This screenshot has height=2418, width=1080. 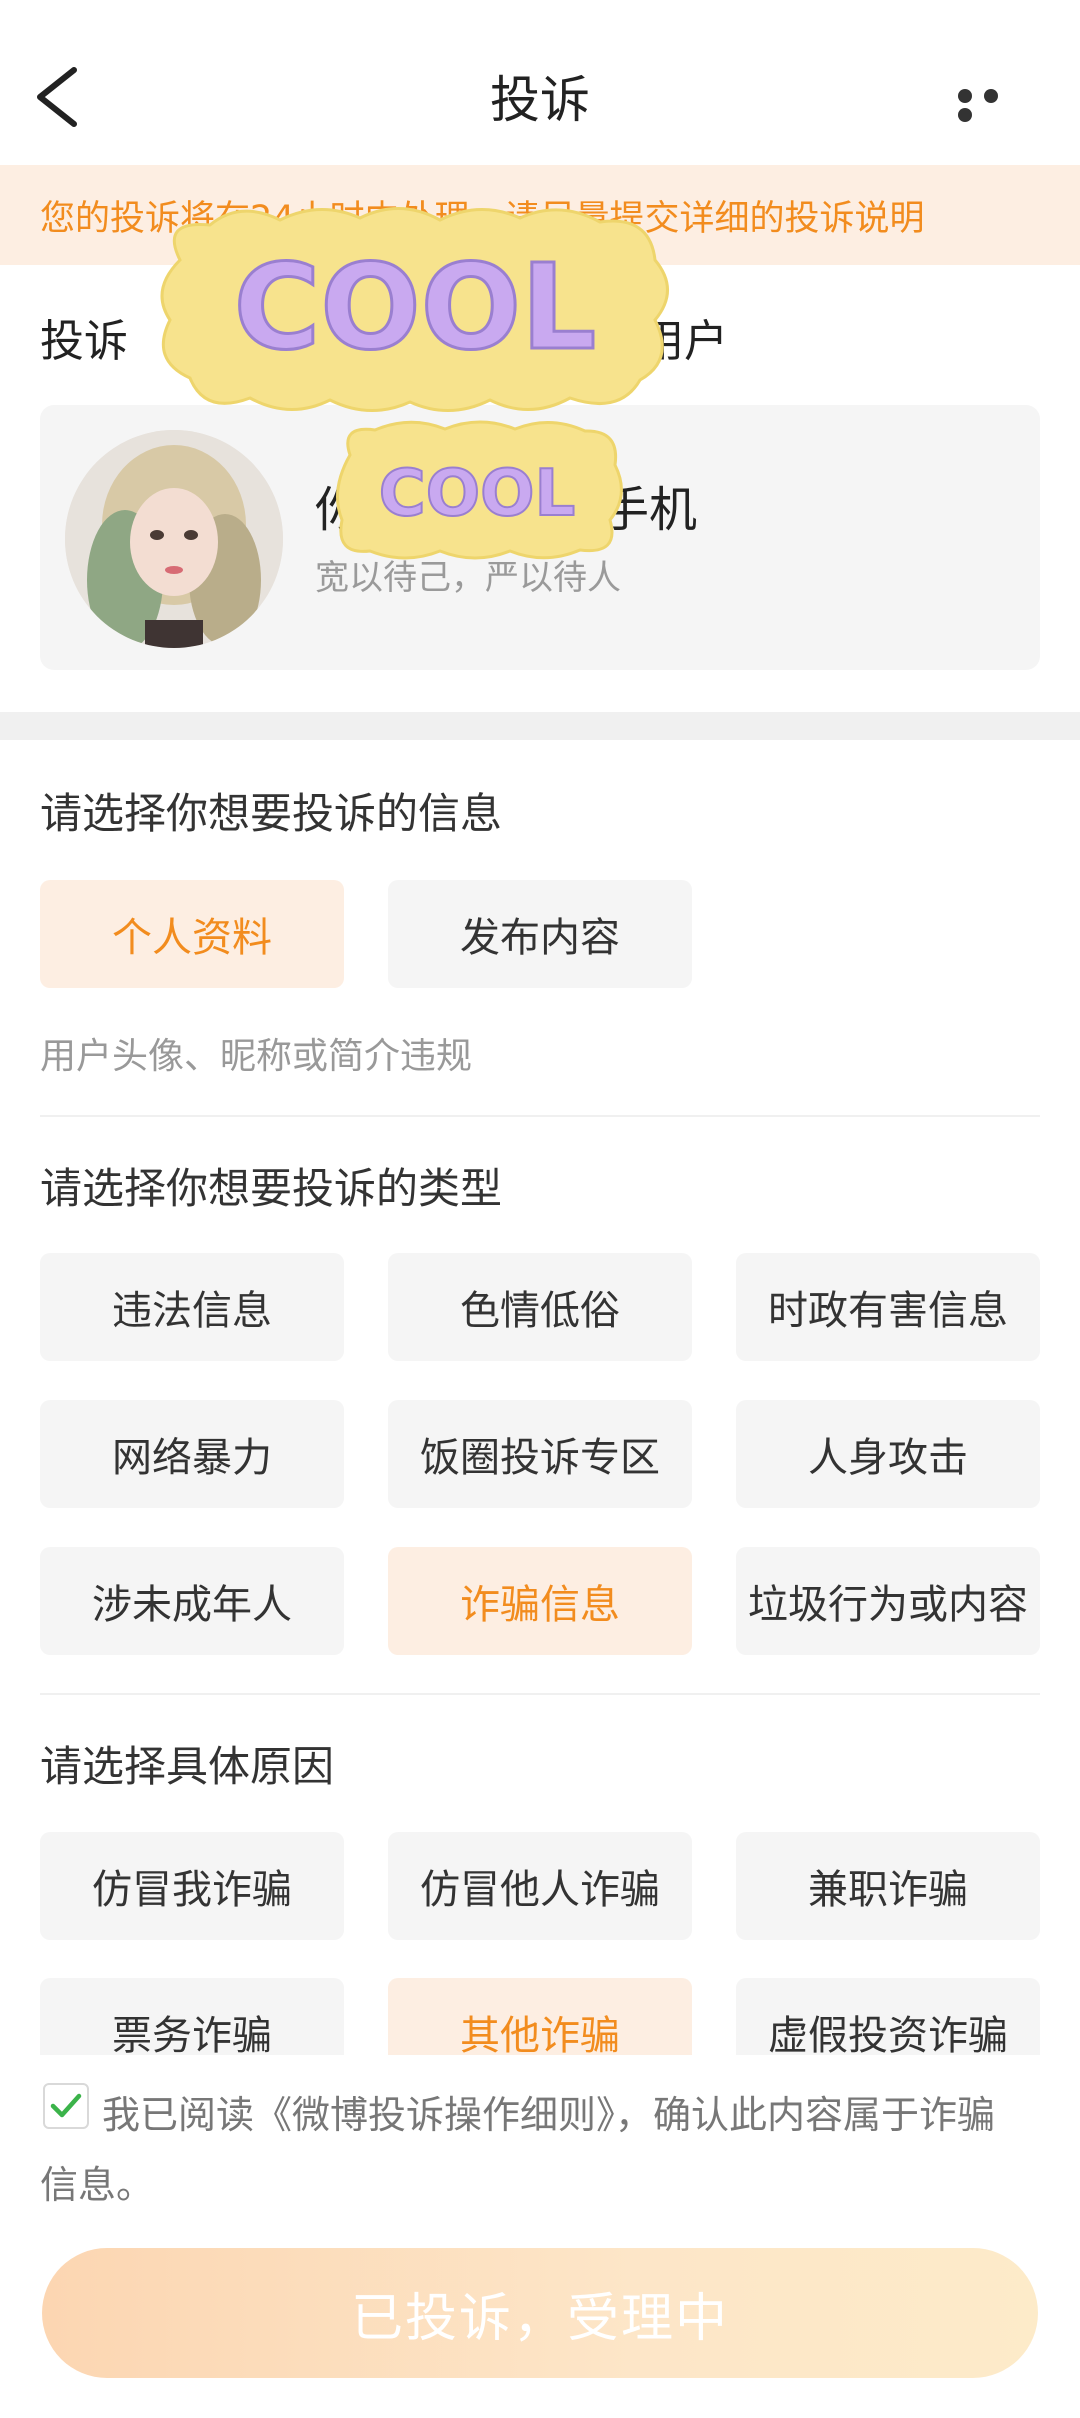 What do you see at coordinates (540, 726) in the screenshot?
I see `section-separator` at bounding box center [540, 726].